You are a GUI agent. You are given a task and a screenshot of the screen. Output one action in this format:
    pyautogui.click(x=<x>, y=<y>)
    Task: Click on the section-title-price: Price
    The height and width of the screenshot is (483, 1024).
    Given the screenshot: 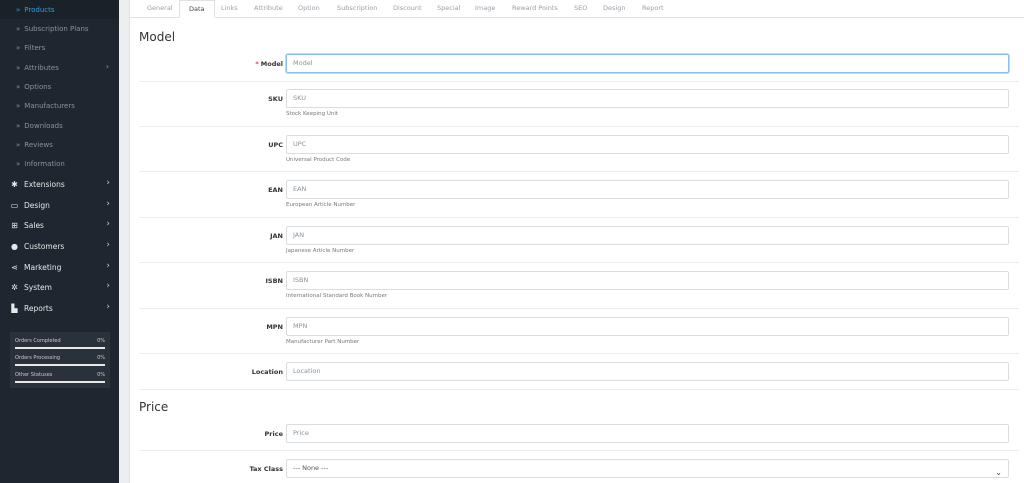 What is the action you would take?
    pyautogui.click(x=154, y=407)
    